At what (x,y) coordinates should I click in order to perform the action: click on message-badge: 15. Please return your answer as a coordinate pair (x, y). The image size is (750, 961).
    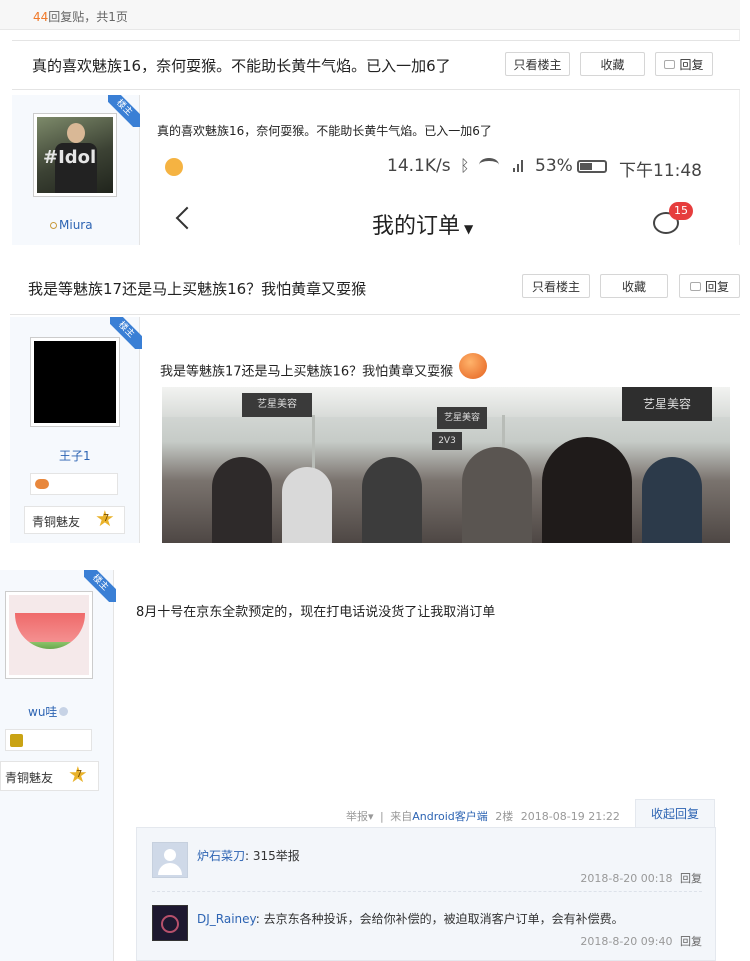
    Looking at the image, I should click on (681, 211).